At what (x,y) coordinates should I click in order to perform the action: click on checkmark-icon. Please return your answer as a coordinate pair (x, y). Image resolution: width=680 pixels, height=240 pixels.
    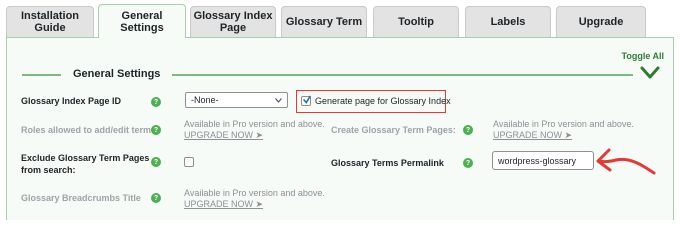
    Looking at the image, I should click on (307, 99).